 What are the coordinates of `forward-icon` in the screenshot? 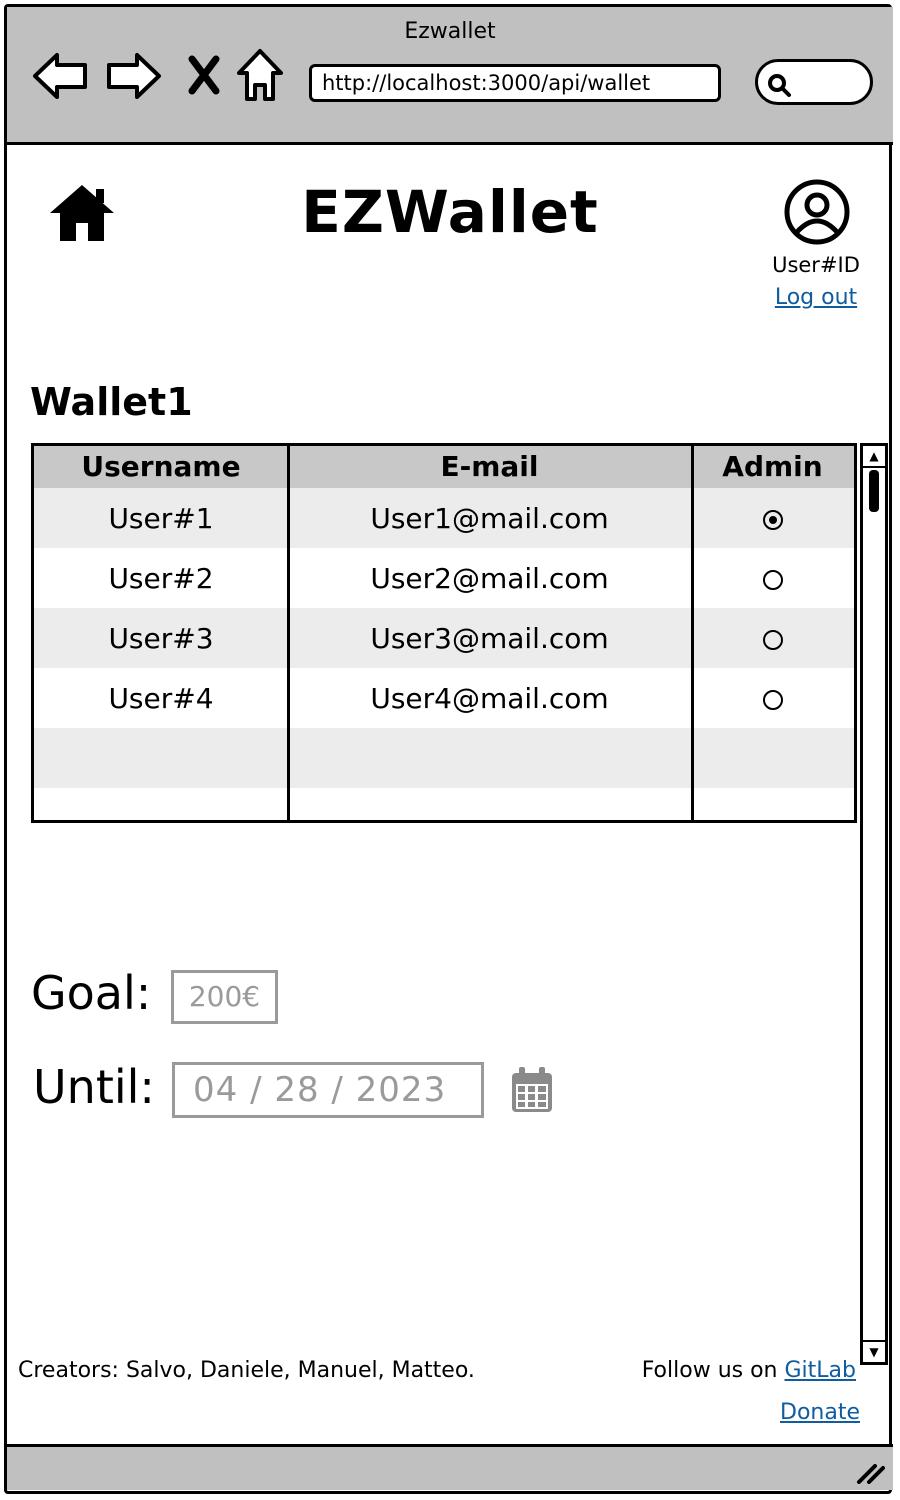 It's located at (134, 76).